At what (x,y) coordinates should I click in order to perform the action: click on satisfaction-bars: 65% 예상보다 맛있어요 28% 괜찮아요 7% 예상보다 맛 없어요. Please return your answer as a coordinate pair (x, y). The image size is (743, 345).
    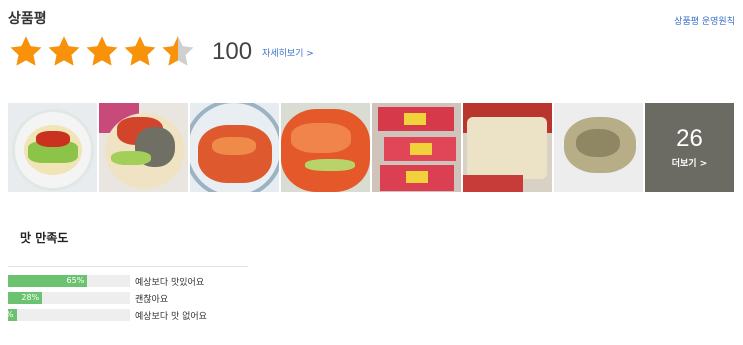
    Looking at the image, I should click on (104, 300).